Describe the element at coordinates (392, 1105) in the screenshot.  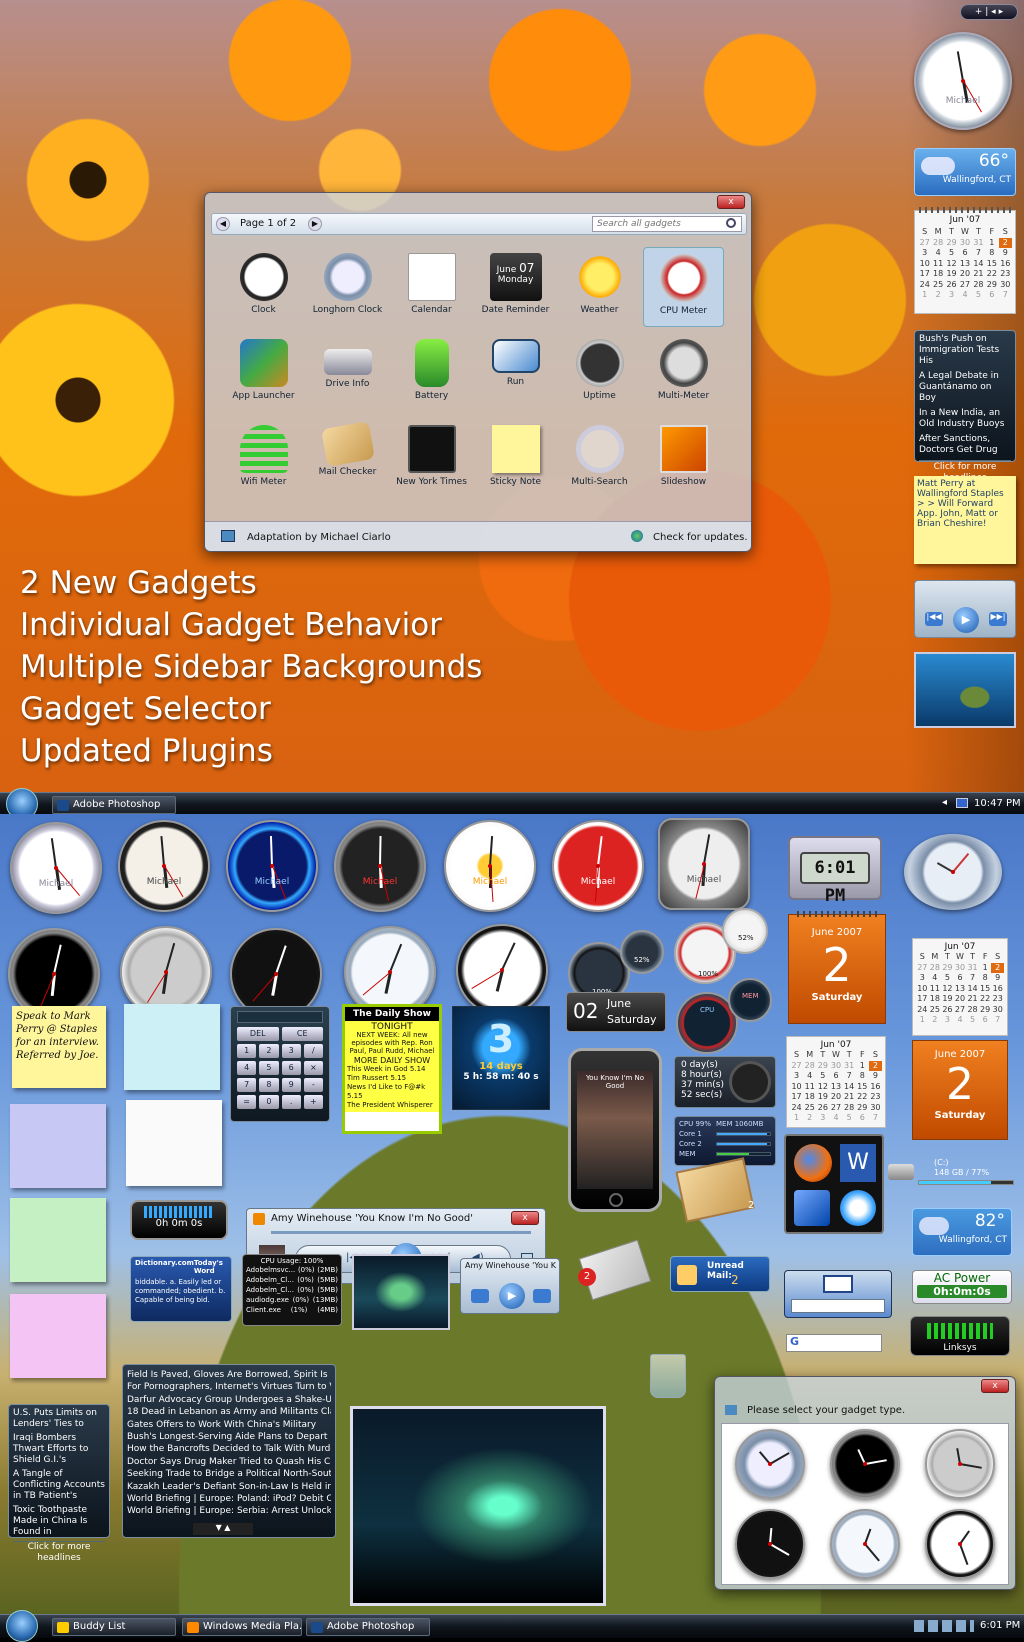
I see `daily-show-item: The President Whisperer` at that location.